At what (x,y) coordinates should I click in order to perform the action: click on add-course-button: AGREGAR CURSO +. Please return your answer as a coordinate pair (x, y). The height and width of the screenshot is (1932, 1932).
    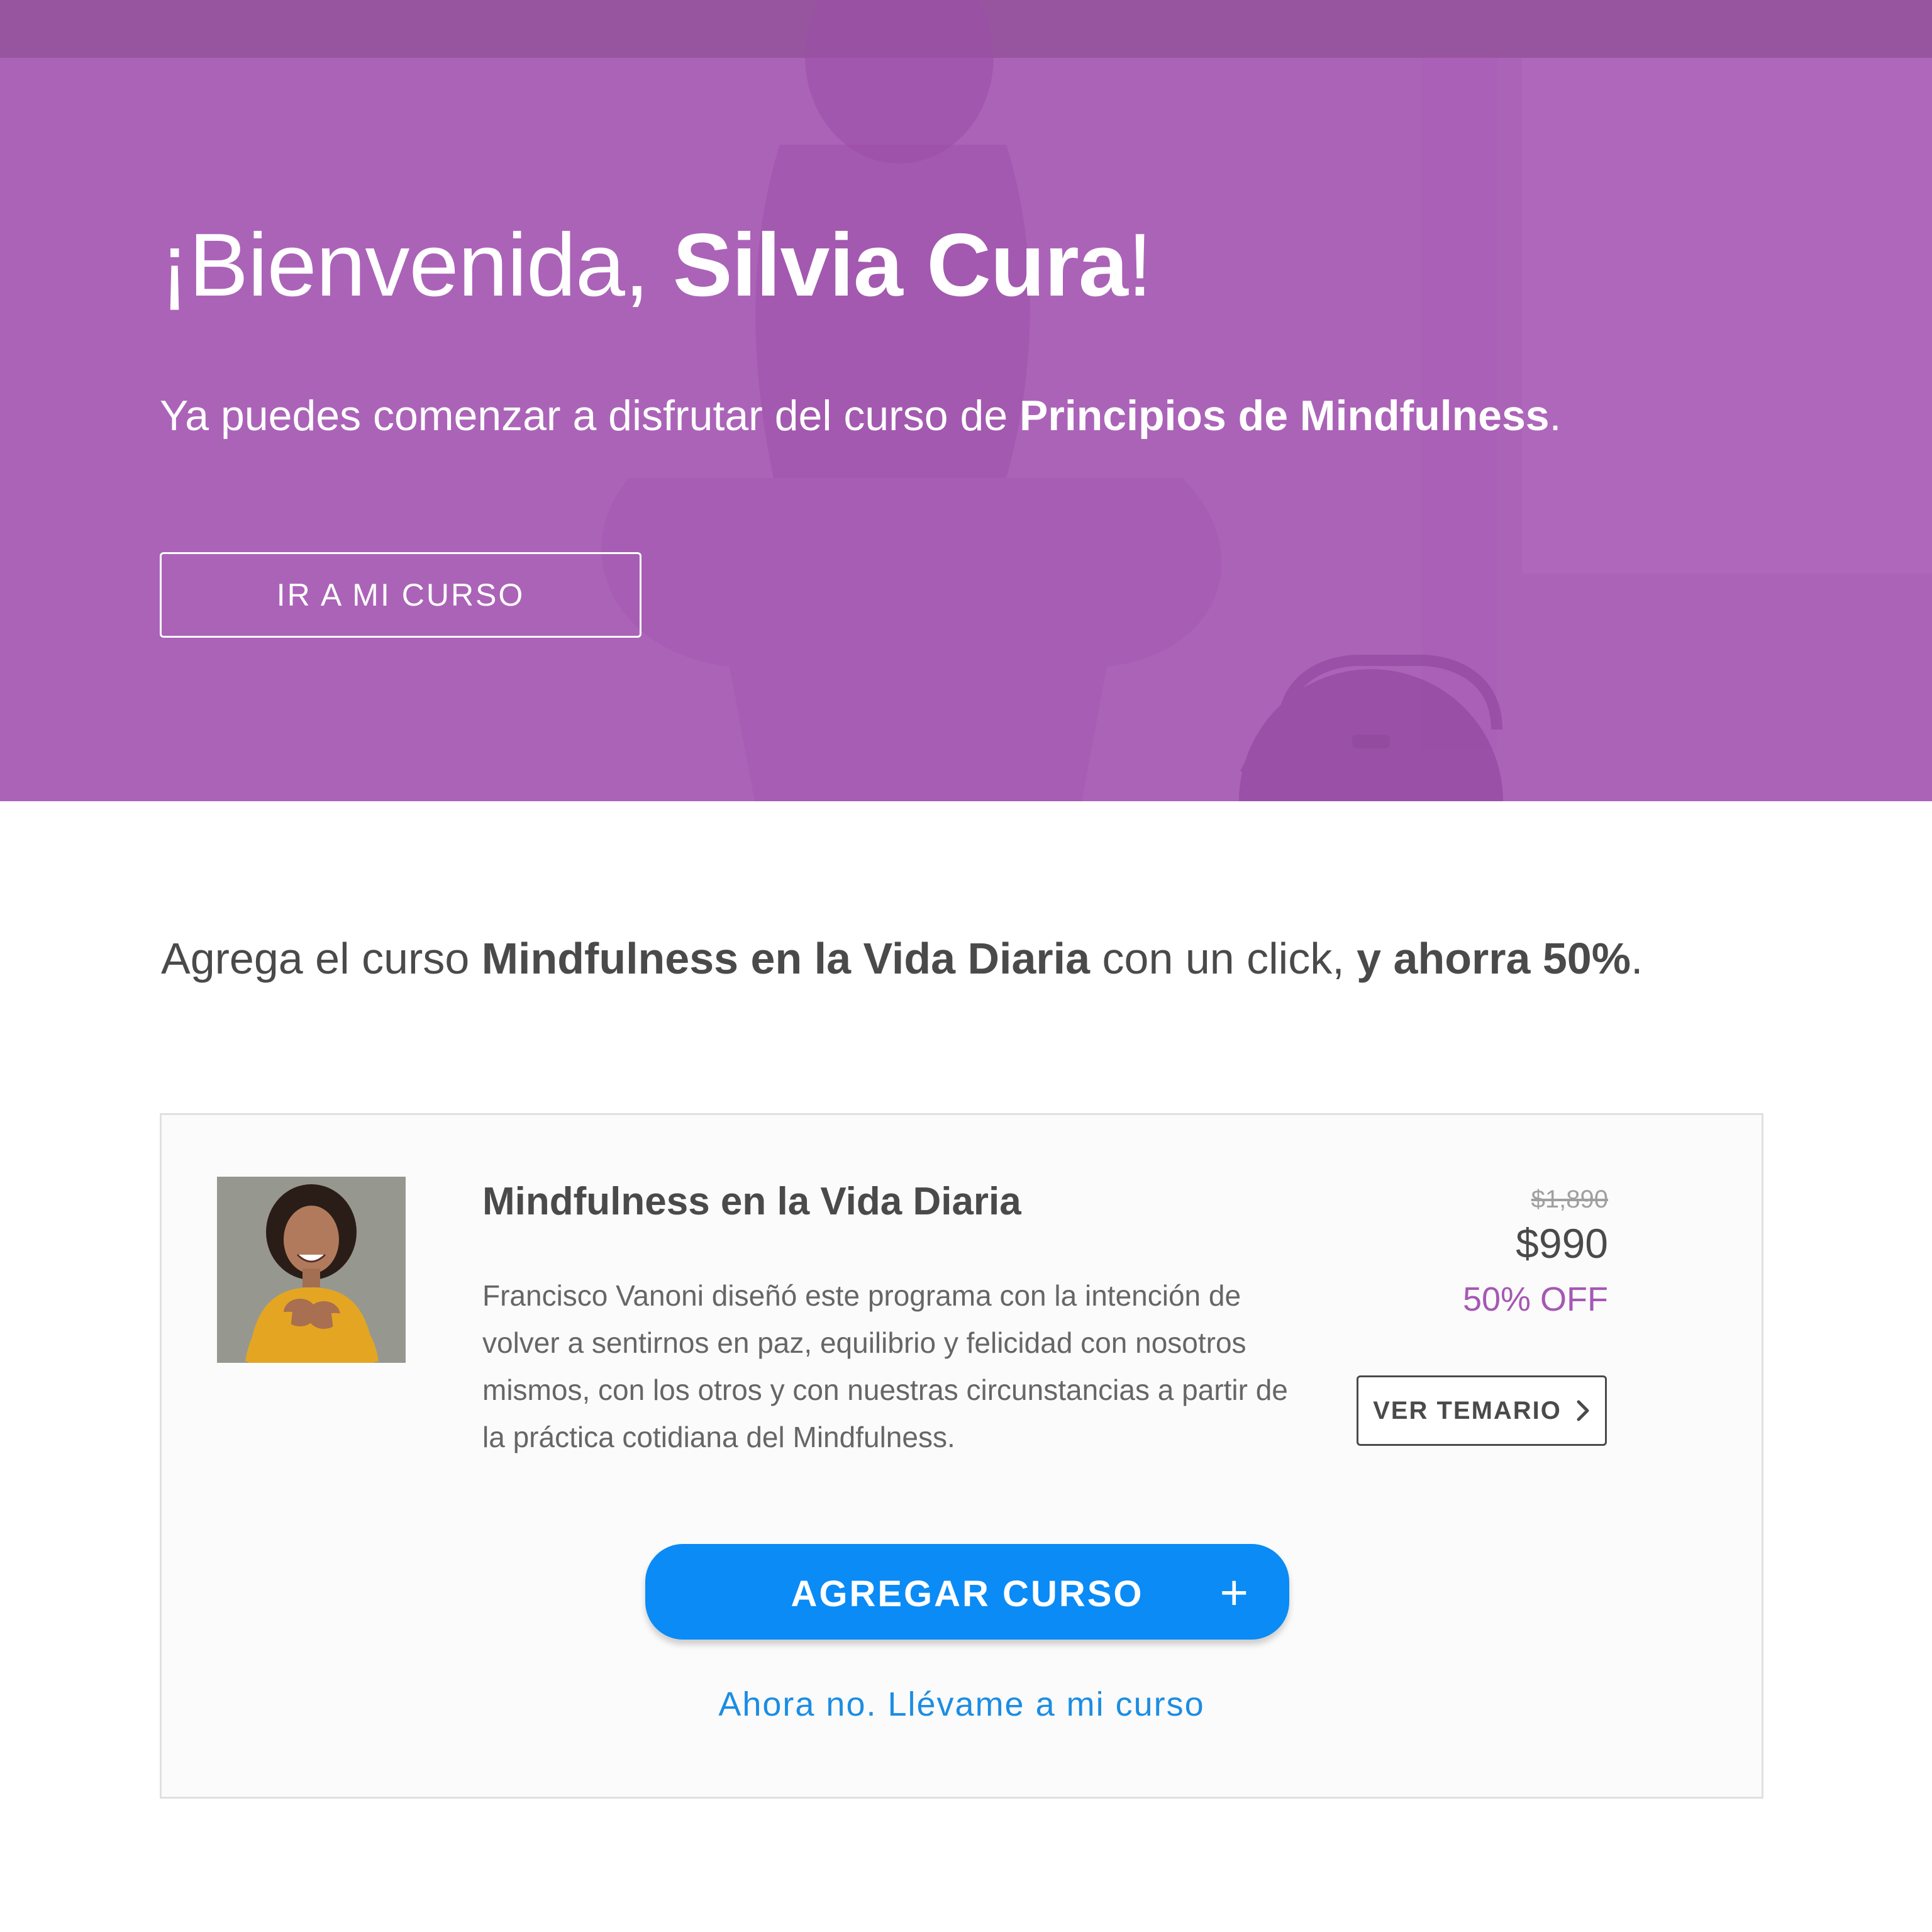
    Looking at the image, I should click on (967, 1592).